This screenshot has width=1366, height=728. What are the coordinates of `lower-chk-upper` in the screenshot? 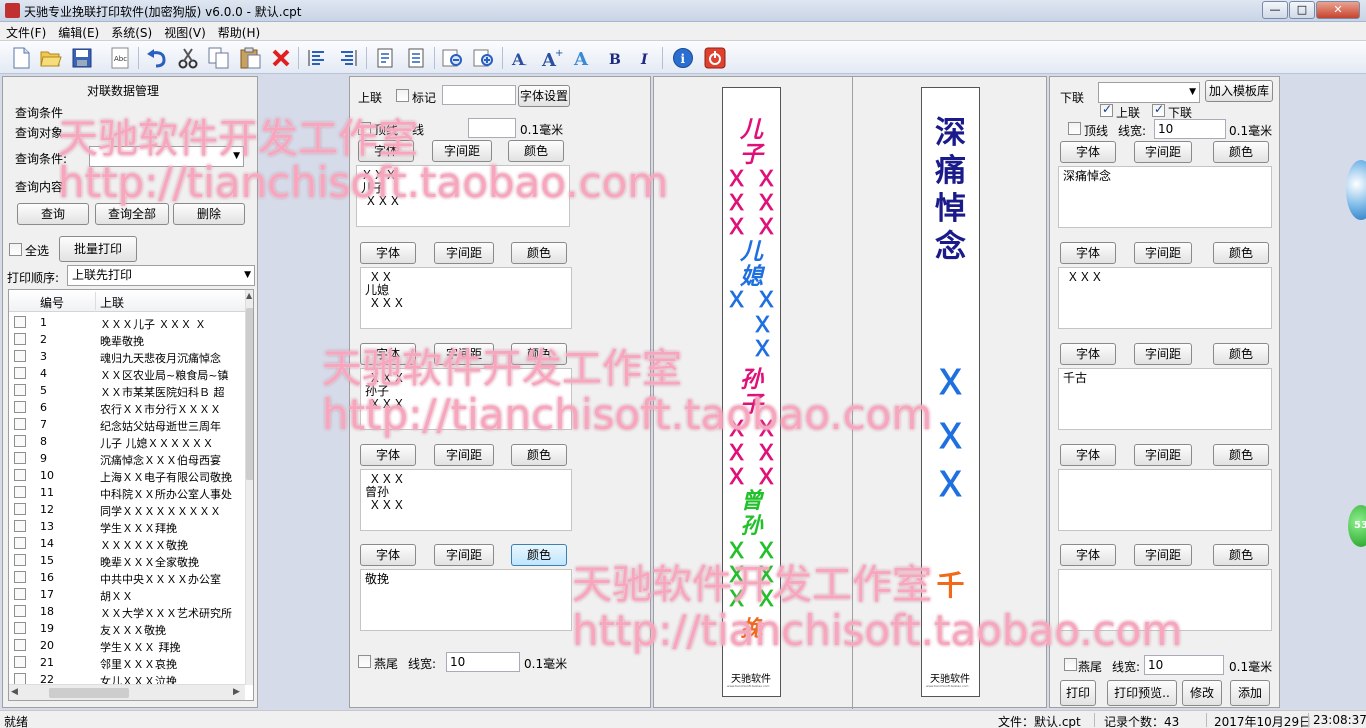 It's located at (1106, 109).